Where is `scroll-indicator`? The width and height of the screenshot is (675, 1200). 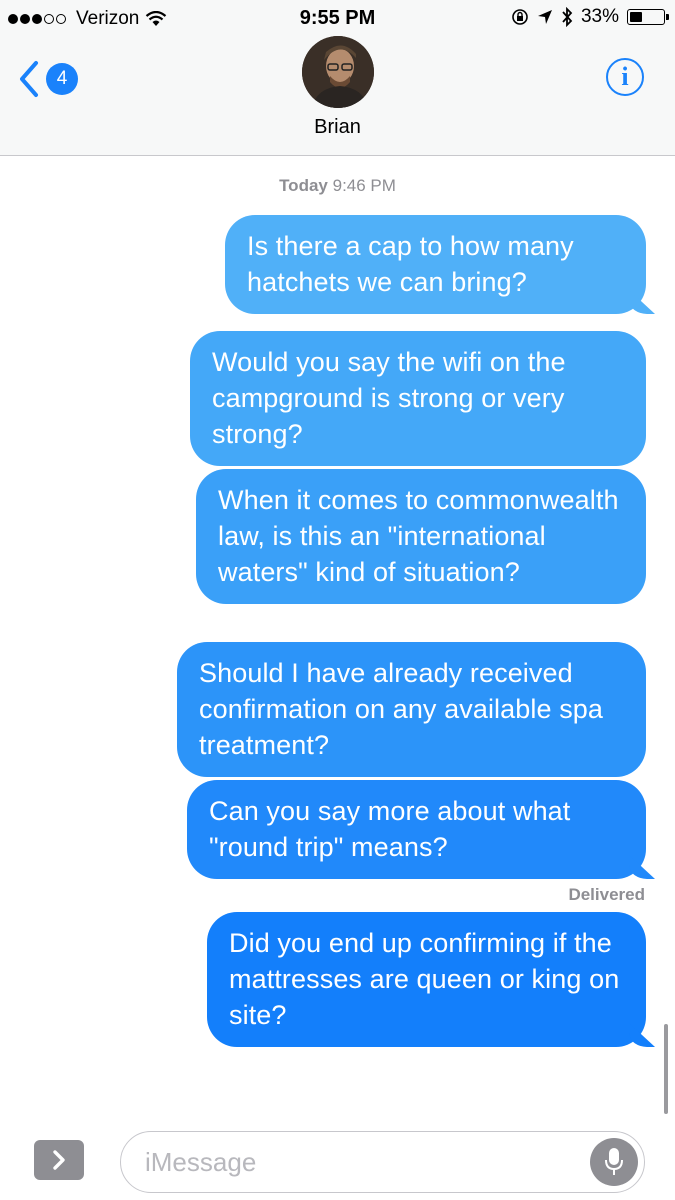 scroll-indicator is located at coordinates (666, 1069).